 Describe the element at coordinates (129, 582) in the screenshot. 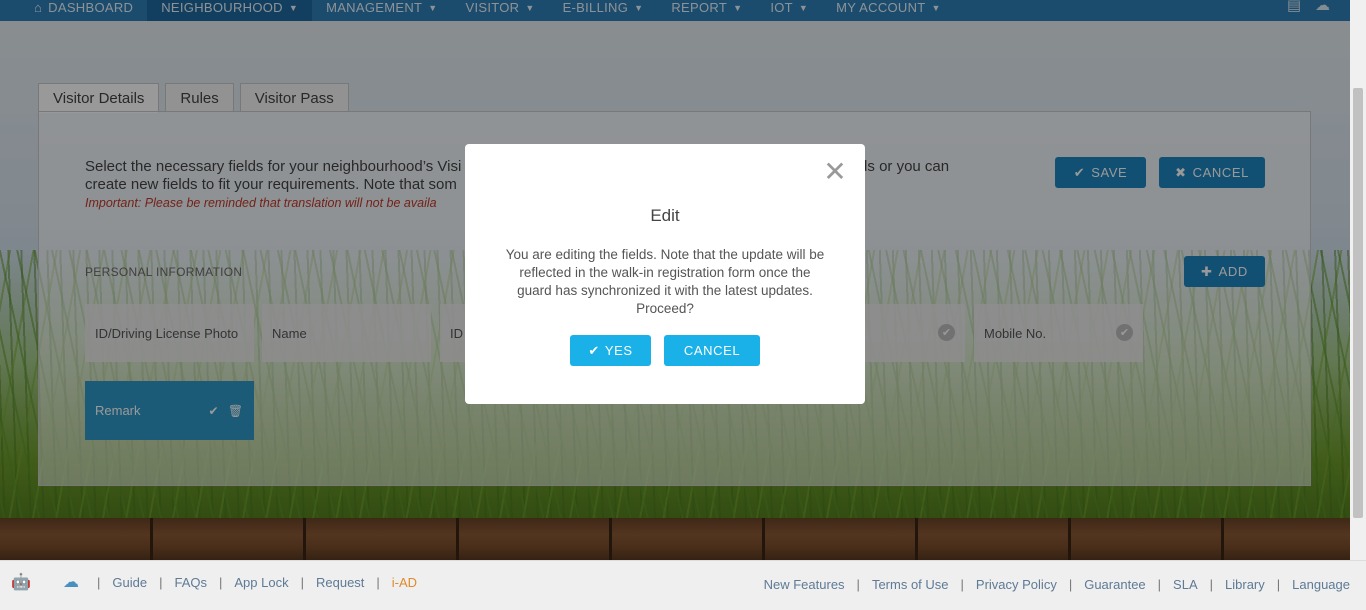

I see `footer-link-guide: Guide` at that location.